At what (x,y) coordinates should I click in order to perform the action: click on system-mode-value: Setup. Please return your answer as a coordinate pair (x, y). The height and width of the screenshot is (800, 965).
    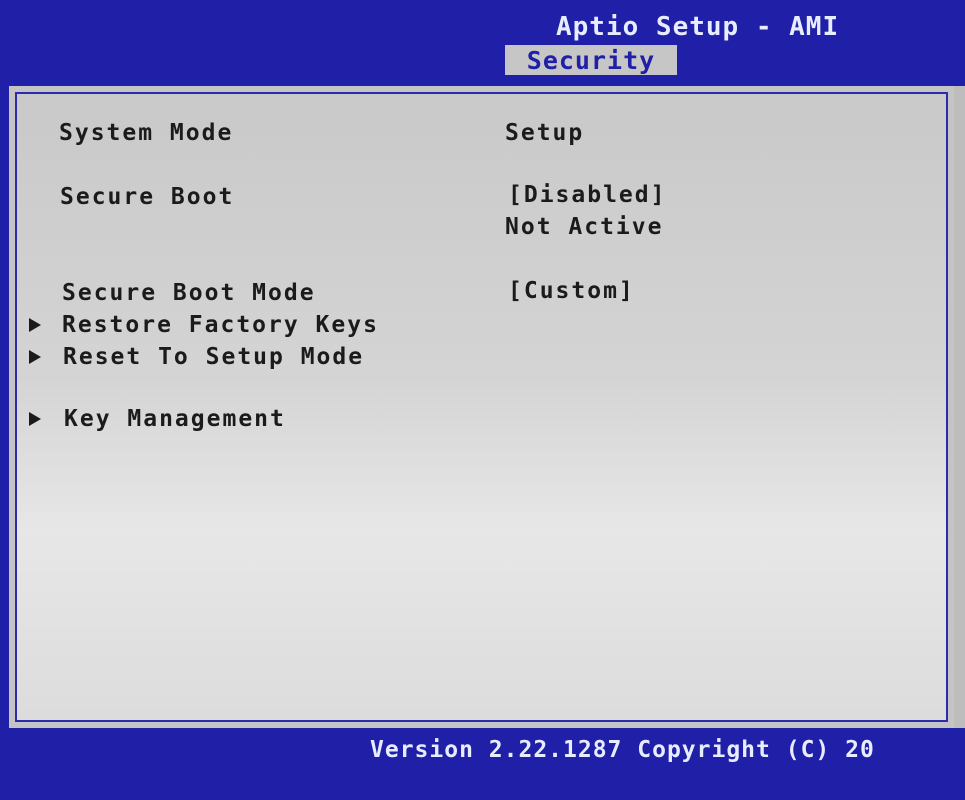
    Looking at the image, I should click on (545, 133).